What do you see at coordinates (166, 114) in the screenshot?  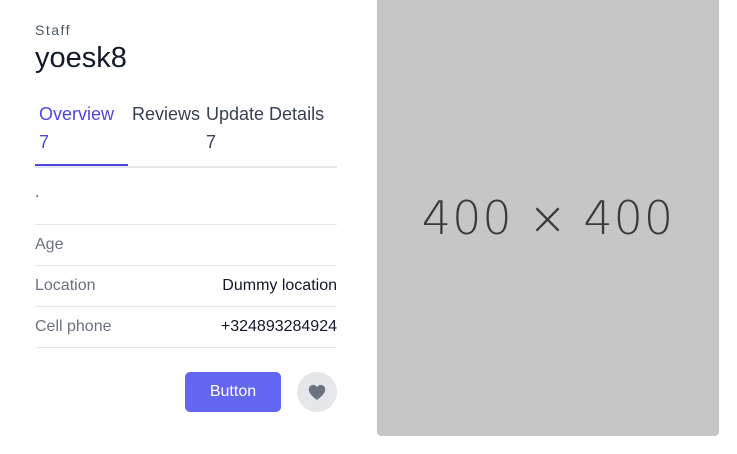 I see `tab-reviews-label: Reviews` at bounding box center [166, 114].